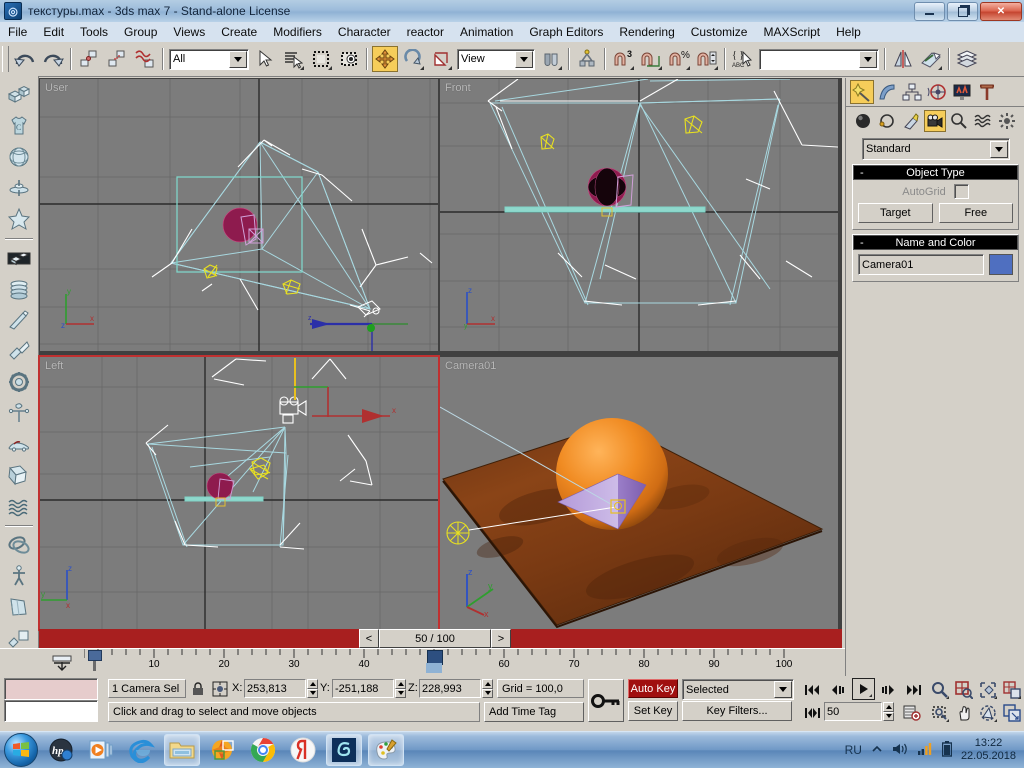 This screenshot has height=768, width=1024. I want to click on utilities-tab, so click(987, 92).